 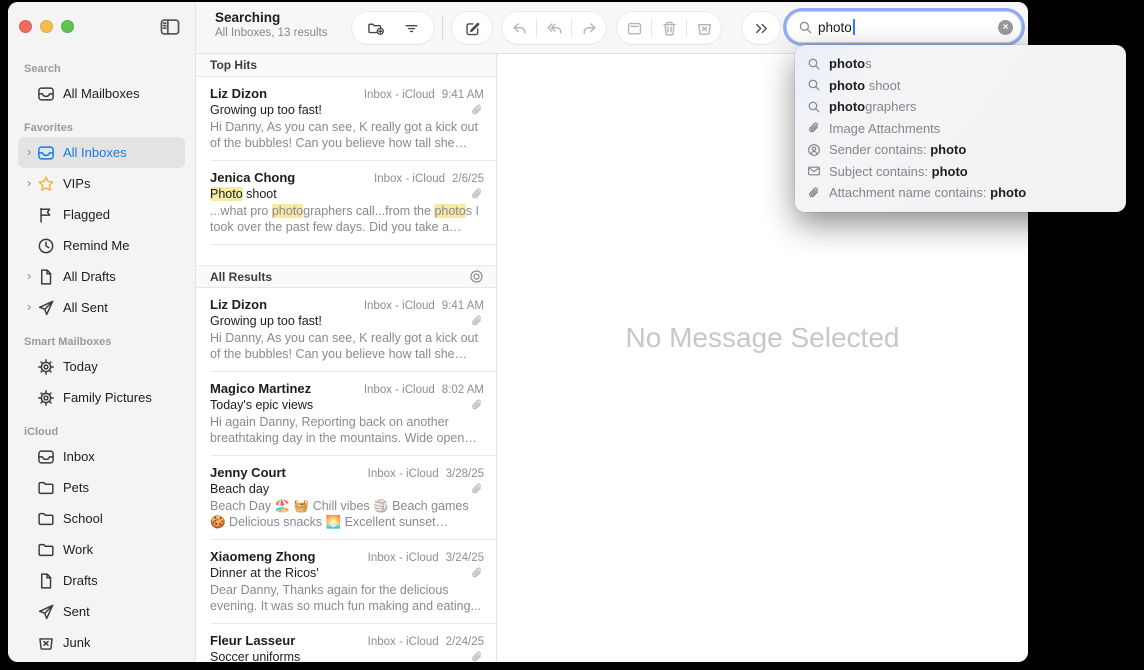 What do you see at coordinates (76, 487) in the screenshot?
I see `sidebar-item-label: Pets` at bounding box center [76, 487].